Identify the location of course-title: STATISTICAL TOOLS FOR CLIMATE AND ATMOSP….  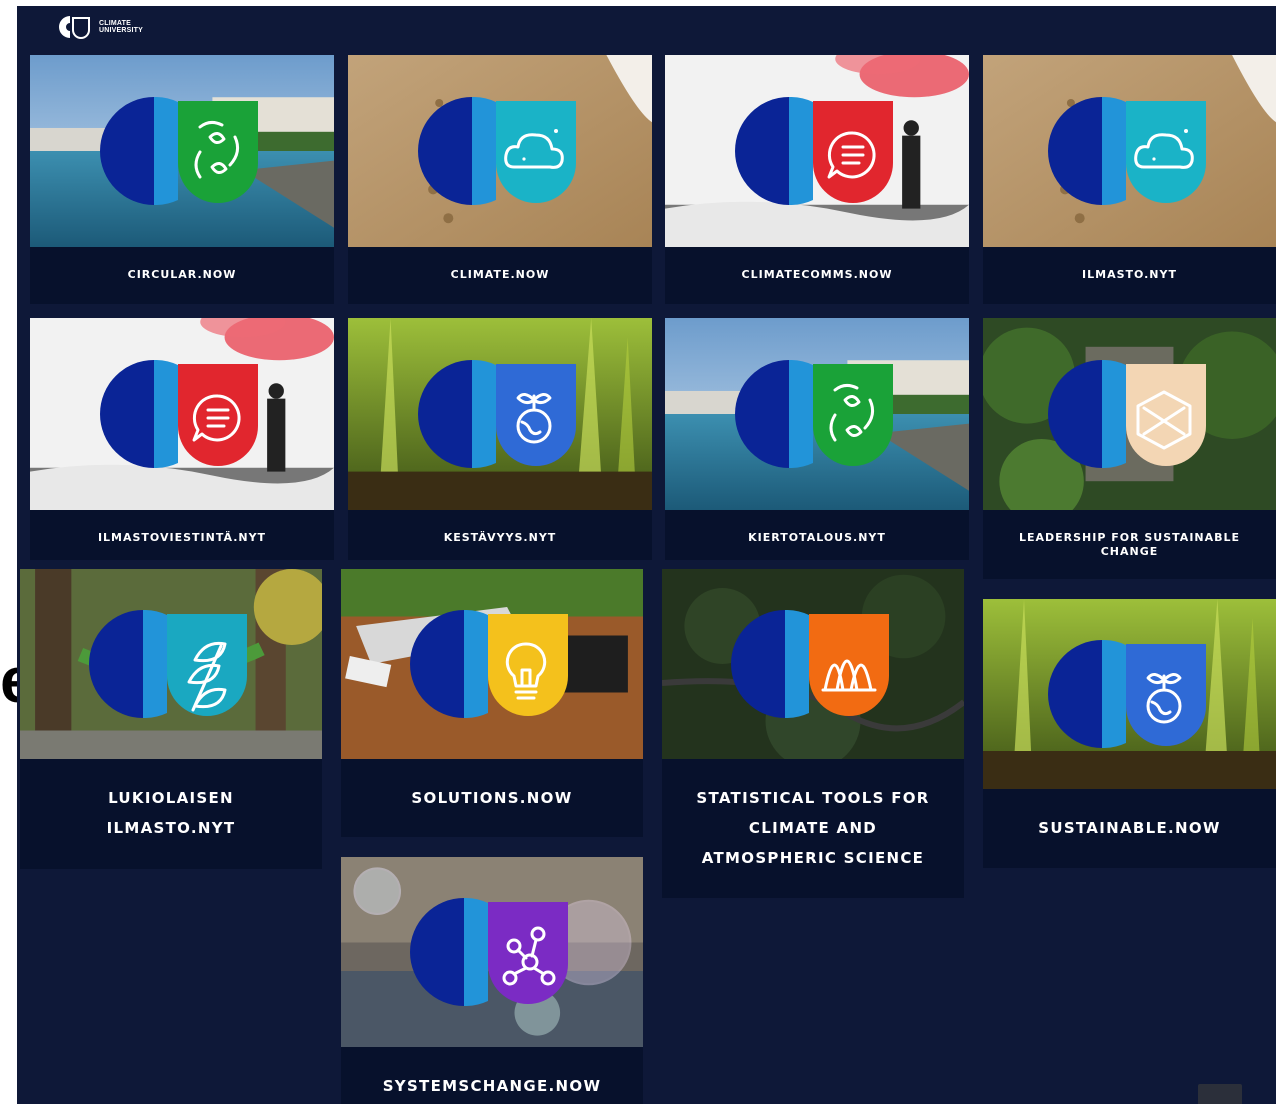
(813, 828).